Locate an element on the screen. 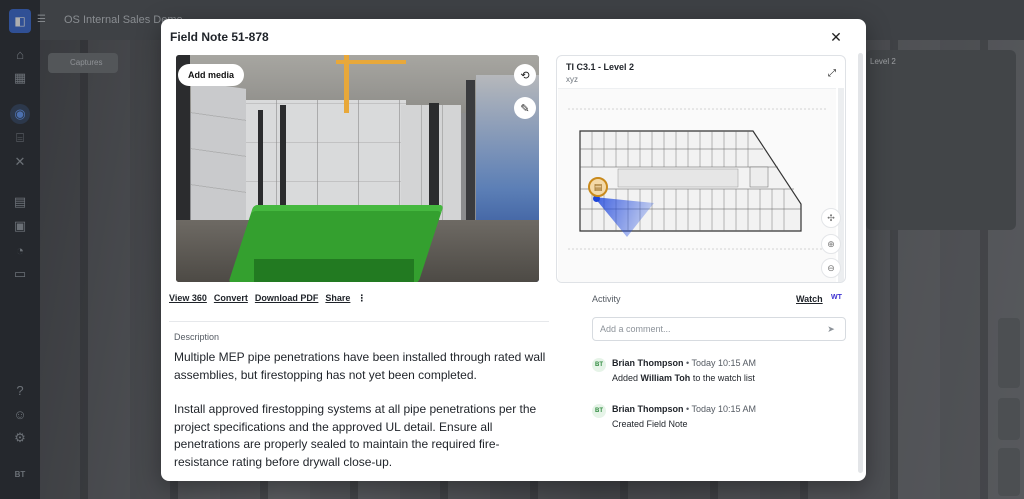 The height and width of the screenshot is (499, 1024). field-note-pin-icon: ▤ is located at coordinates (598, 187).